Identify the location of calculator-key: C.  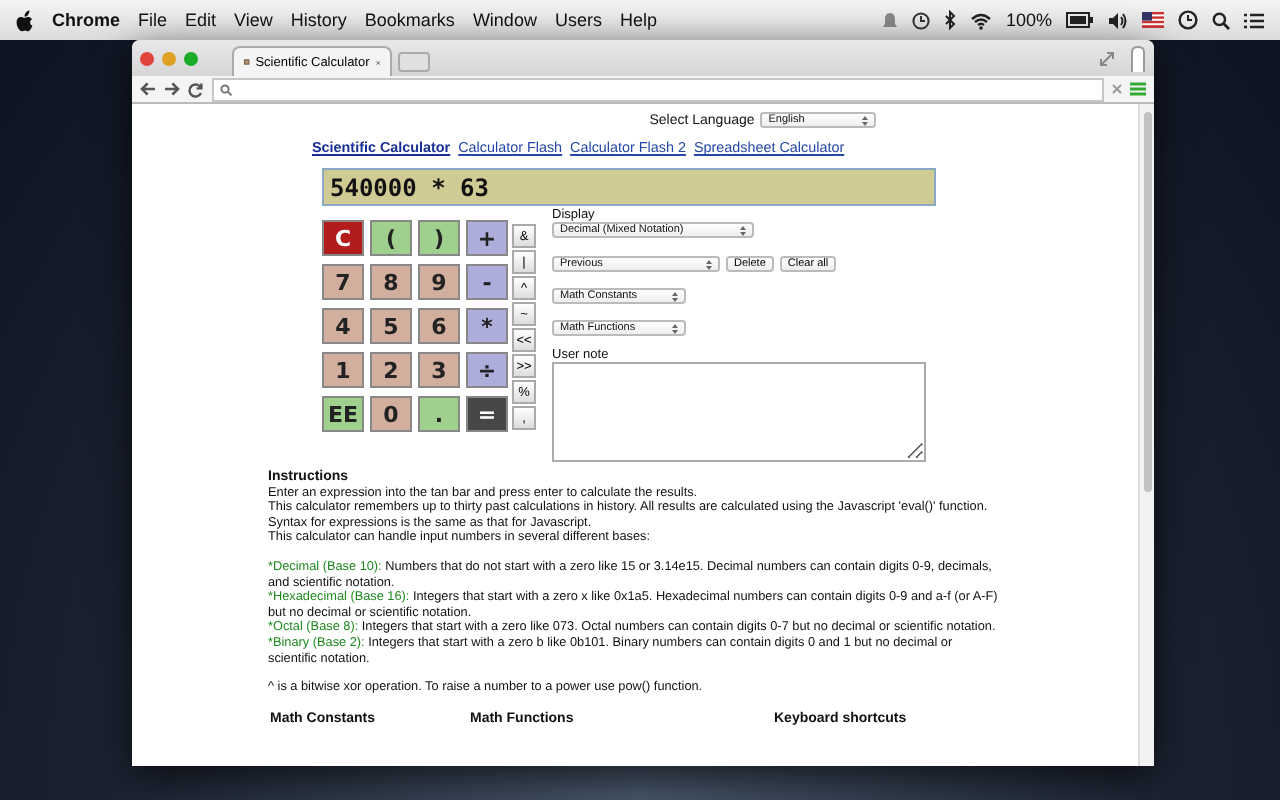
(343, 238).